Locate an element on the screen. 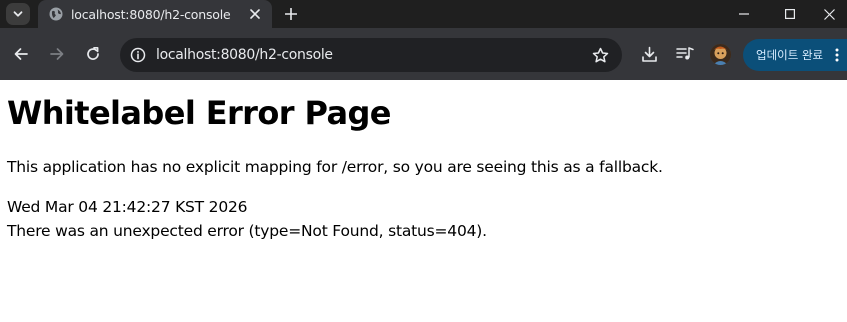 The width and height of the screenshot is (847, 322). new-tab-button is located at coordinates (291, 14).